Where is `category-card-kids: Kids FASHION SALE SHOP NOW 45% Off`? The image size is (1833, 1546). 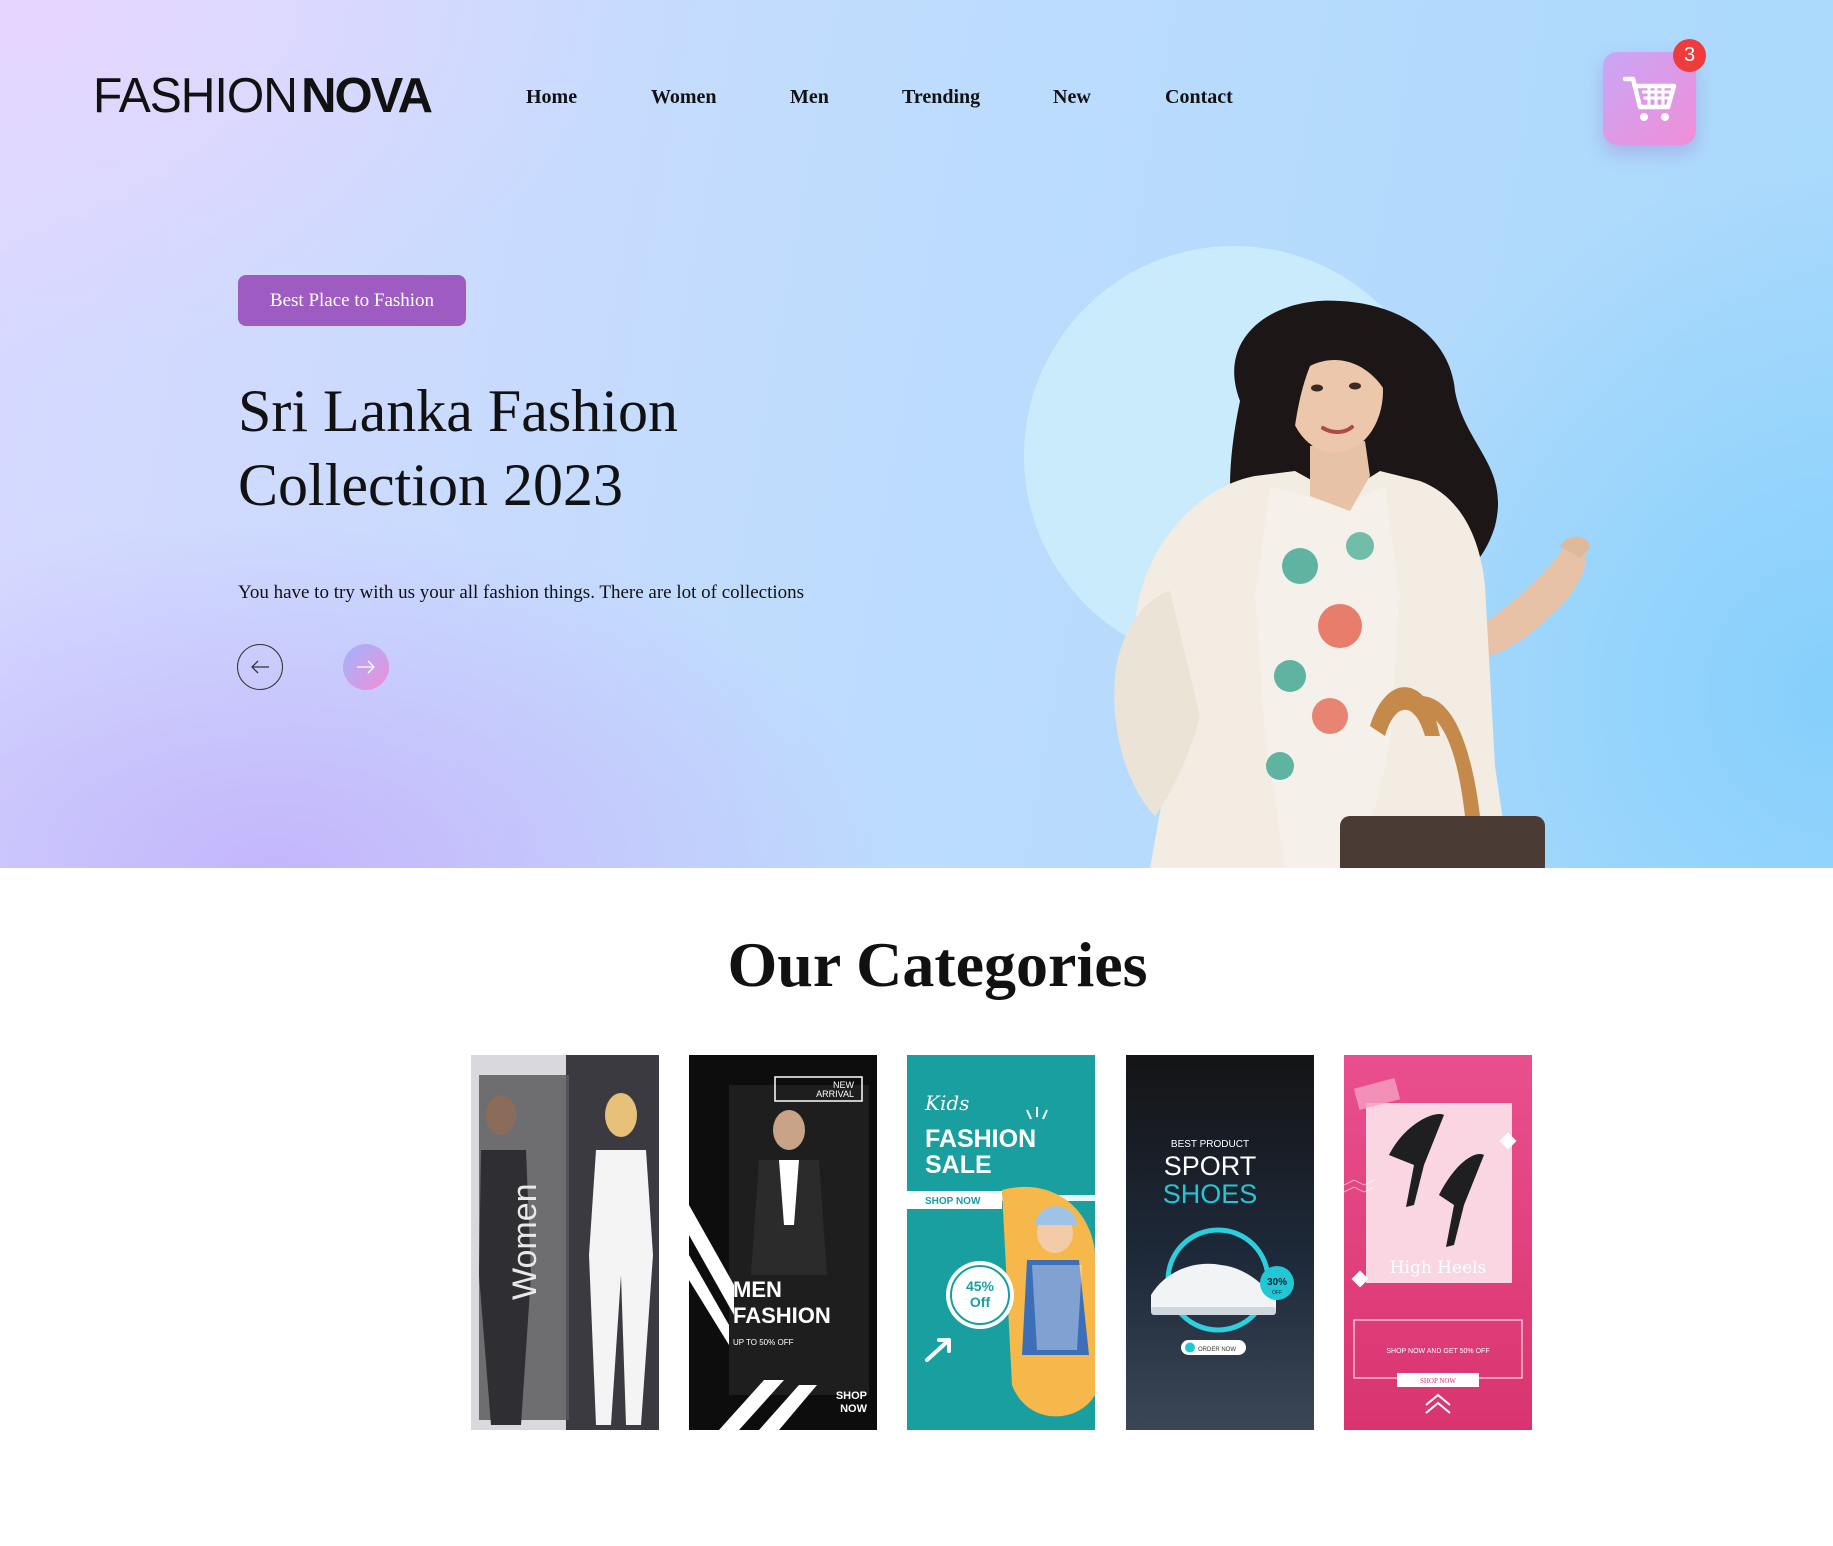
category-card-kids: Kids FASHION SALE SHOP NOW 45% Off is located at coordinates (1001, 1242).